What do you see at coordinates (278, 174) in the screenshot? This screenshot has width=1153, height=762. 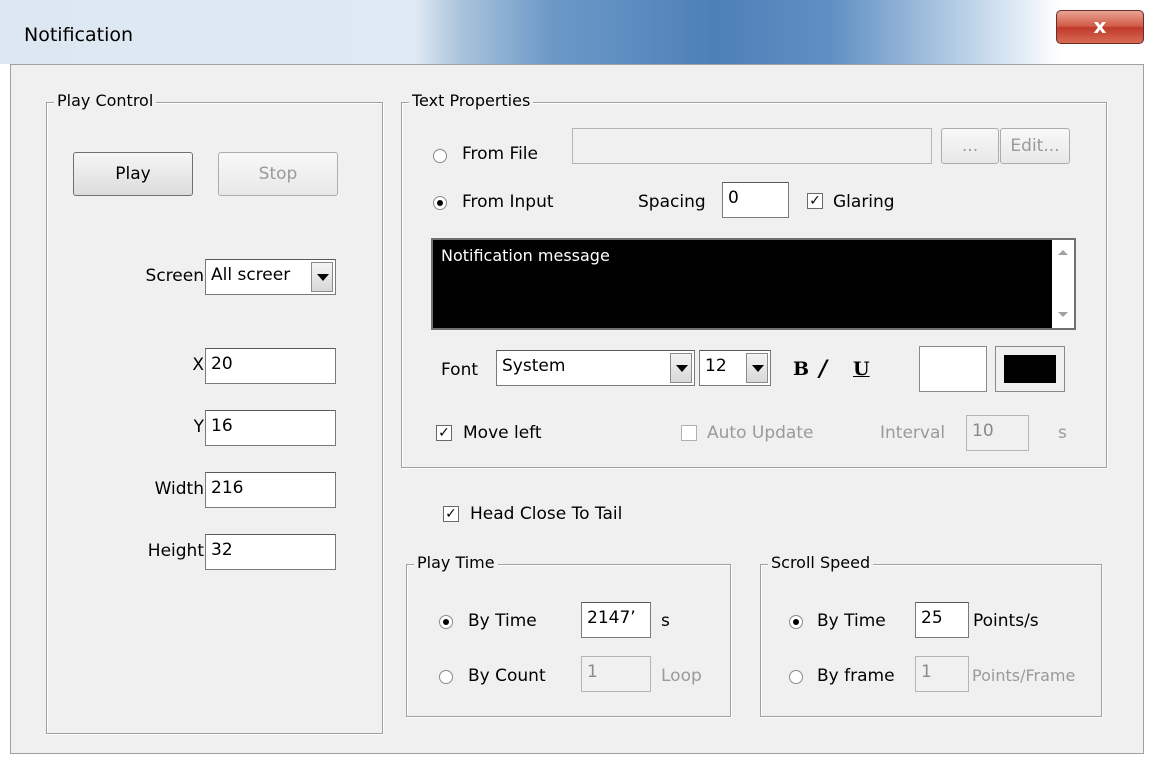 I see `stop-button: Stop` at bounding box center [278, 174].